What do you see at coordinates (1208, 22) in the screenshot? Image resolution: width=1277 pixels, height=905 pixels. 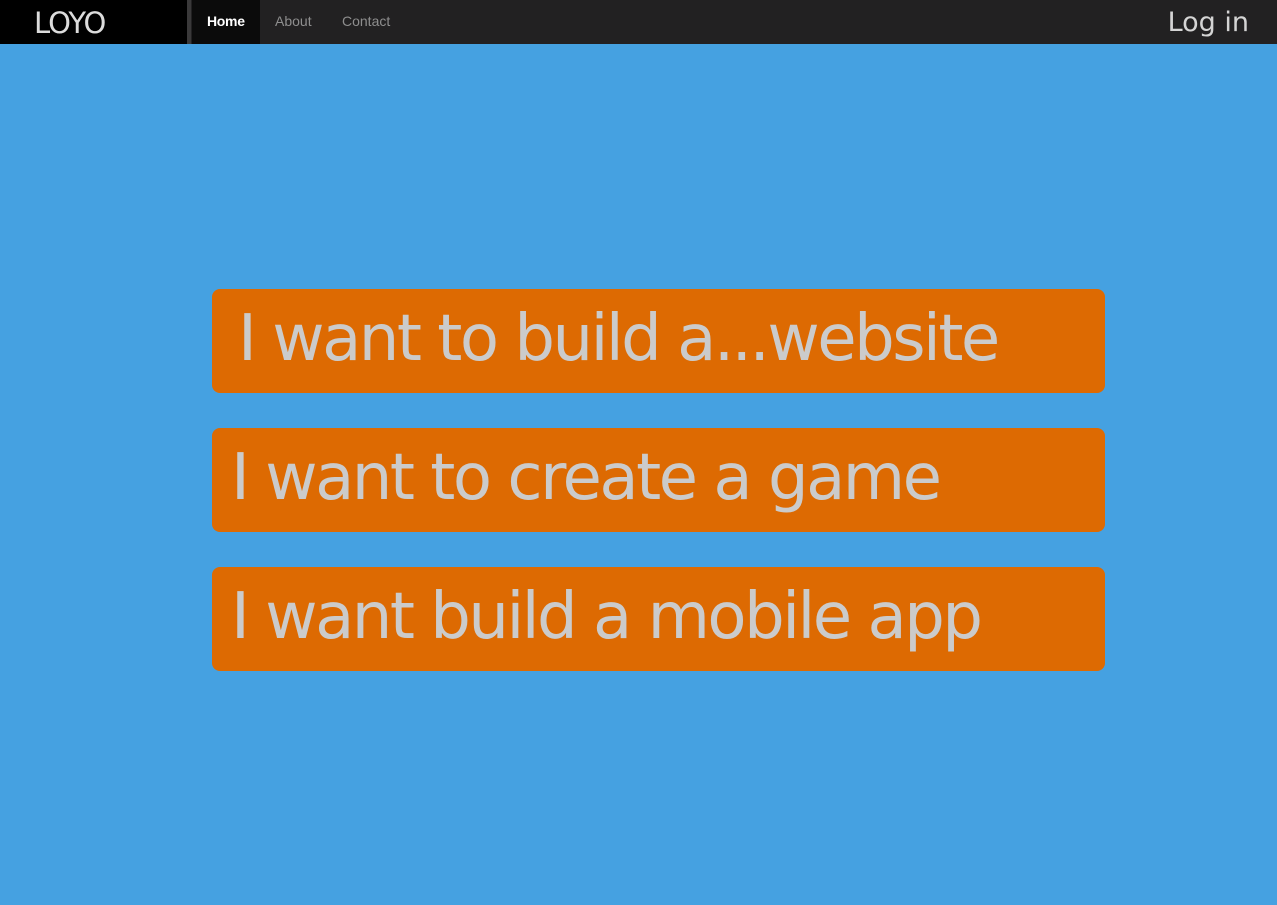 I see `login-link: Log in` at bounding box center [1208, 22].